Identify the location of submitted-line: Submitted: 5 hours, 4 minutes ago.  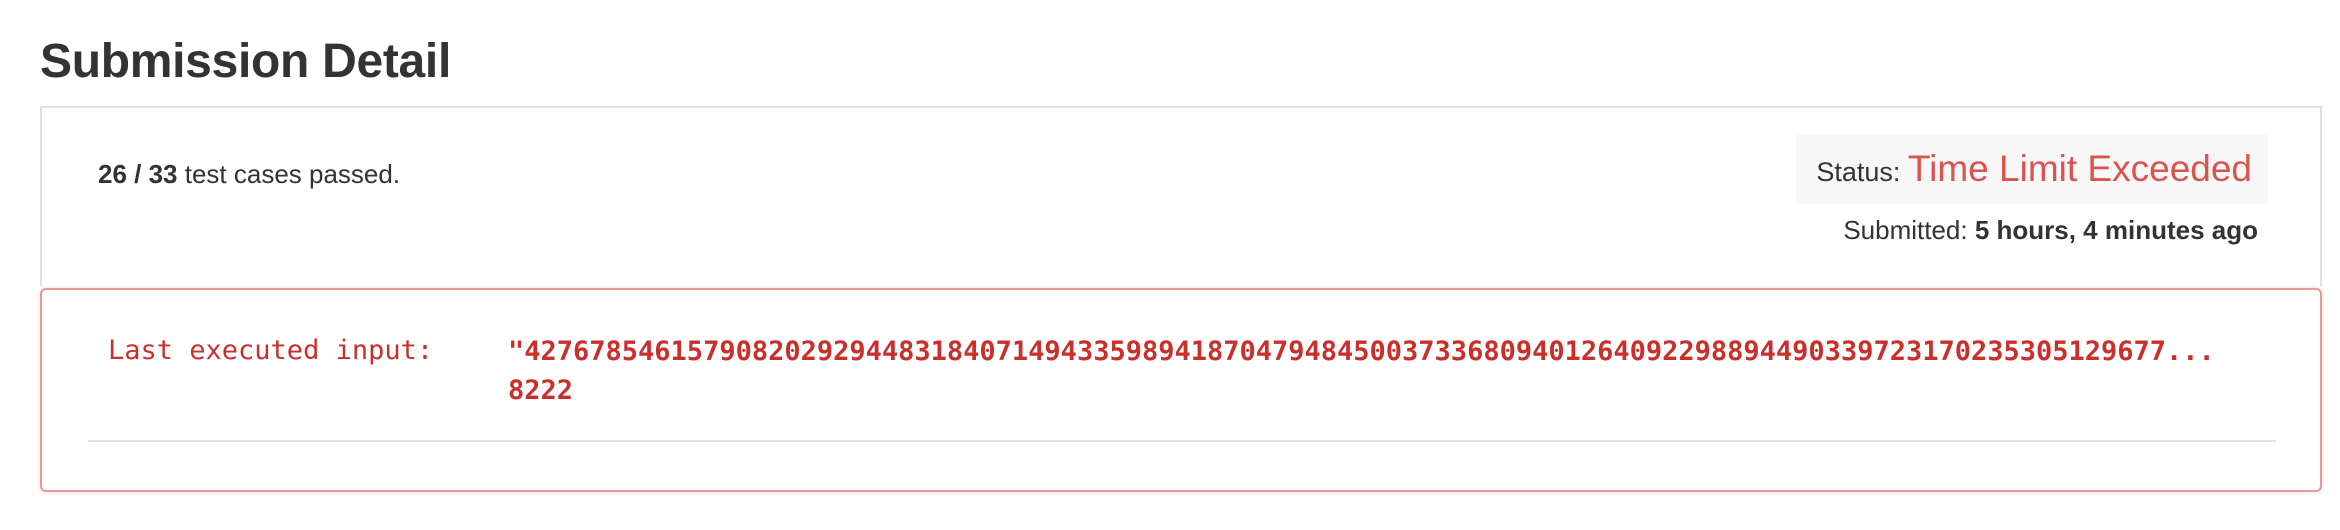
(2050, 230).